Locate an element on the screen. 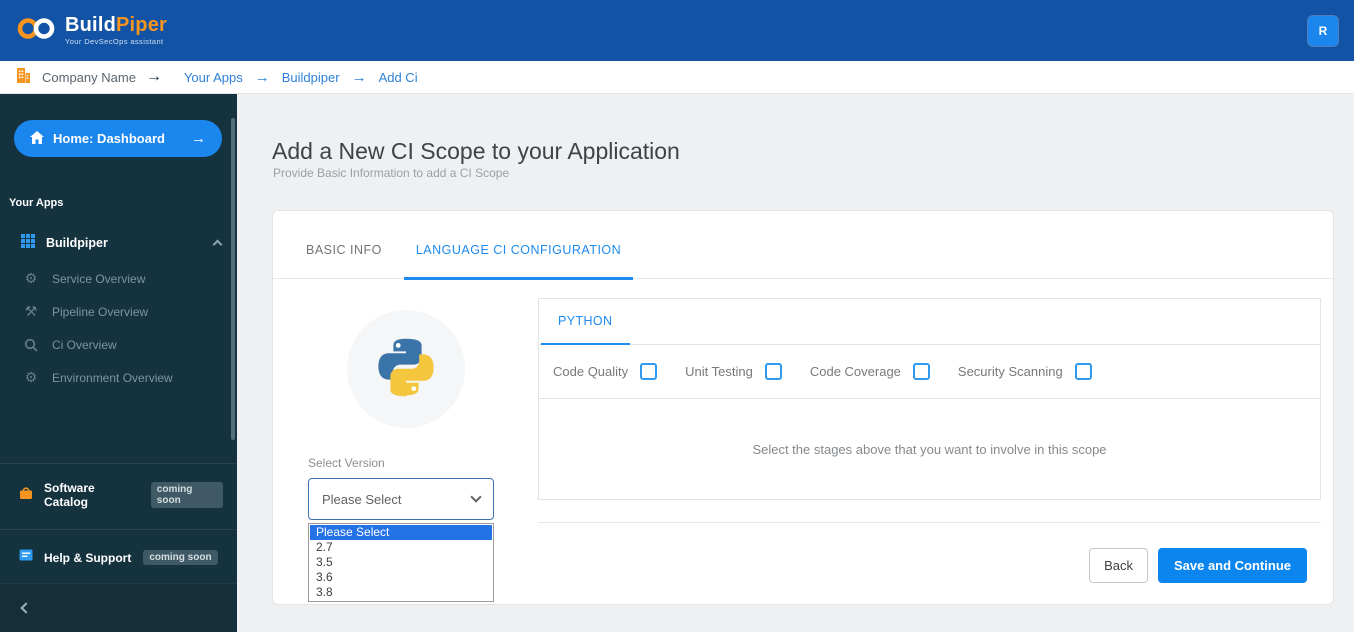 The height and width of the screenshot is (632, 1354). home-dashboard-button: Home: Dashboard → is located at coordinates (118, 138).